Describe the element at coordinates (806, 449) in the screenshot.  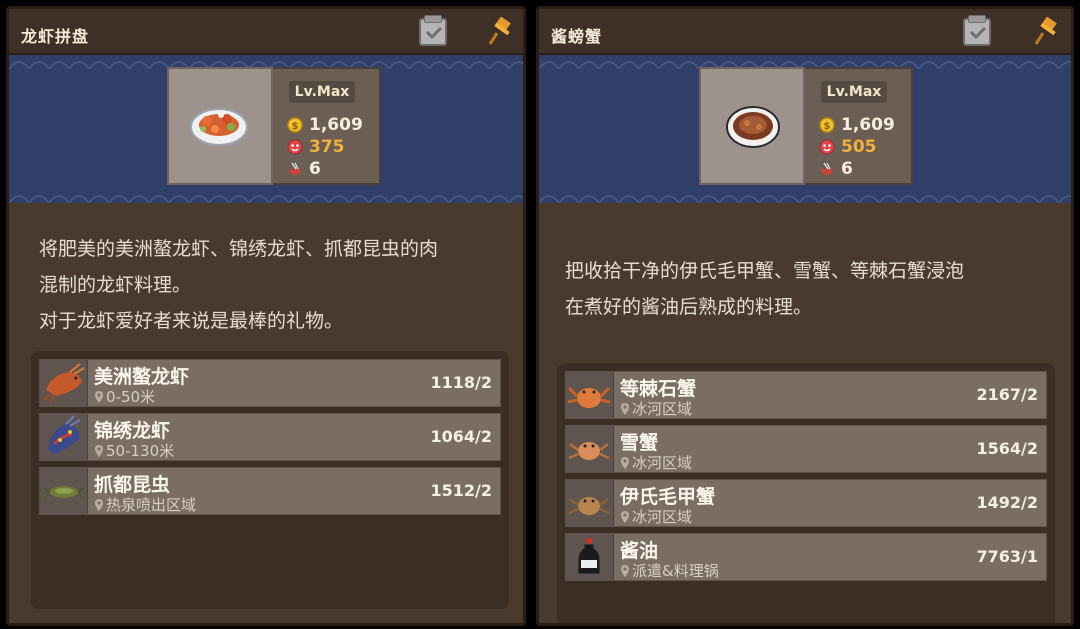
I see `ingredient-row: 雪蟹 冰河区域 1564/2` at that location.